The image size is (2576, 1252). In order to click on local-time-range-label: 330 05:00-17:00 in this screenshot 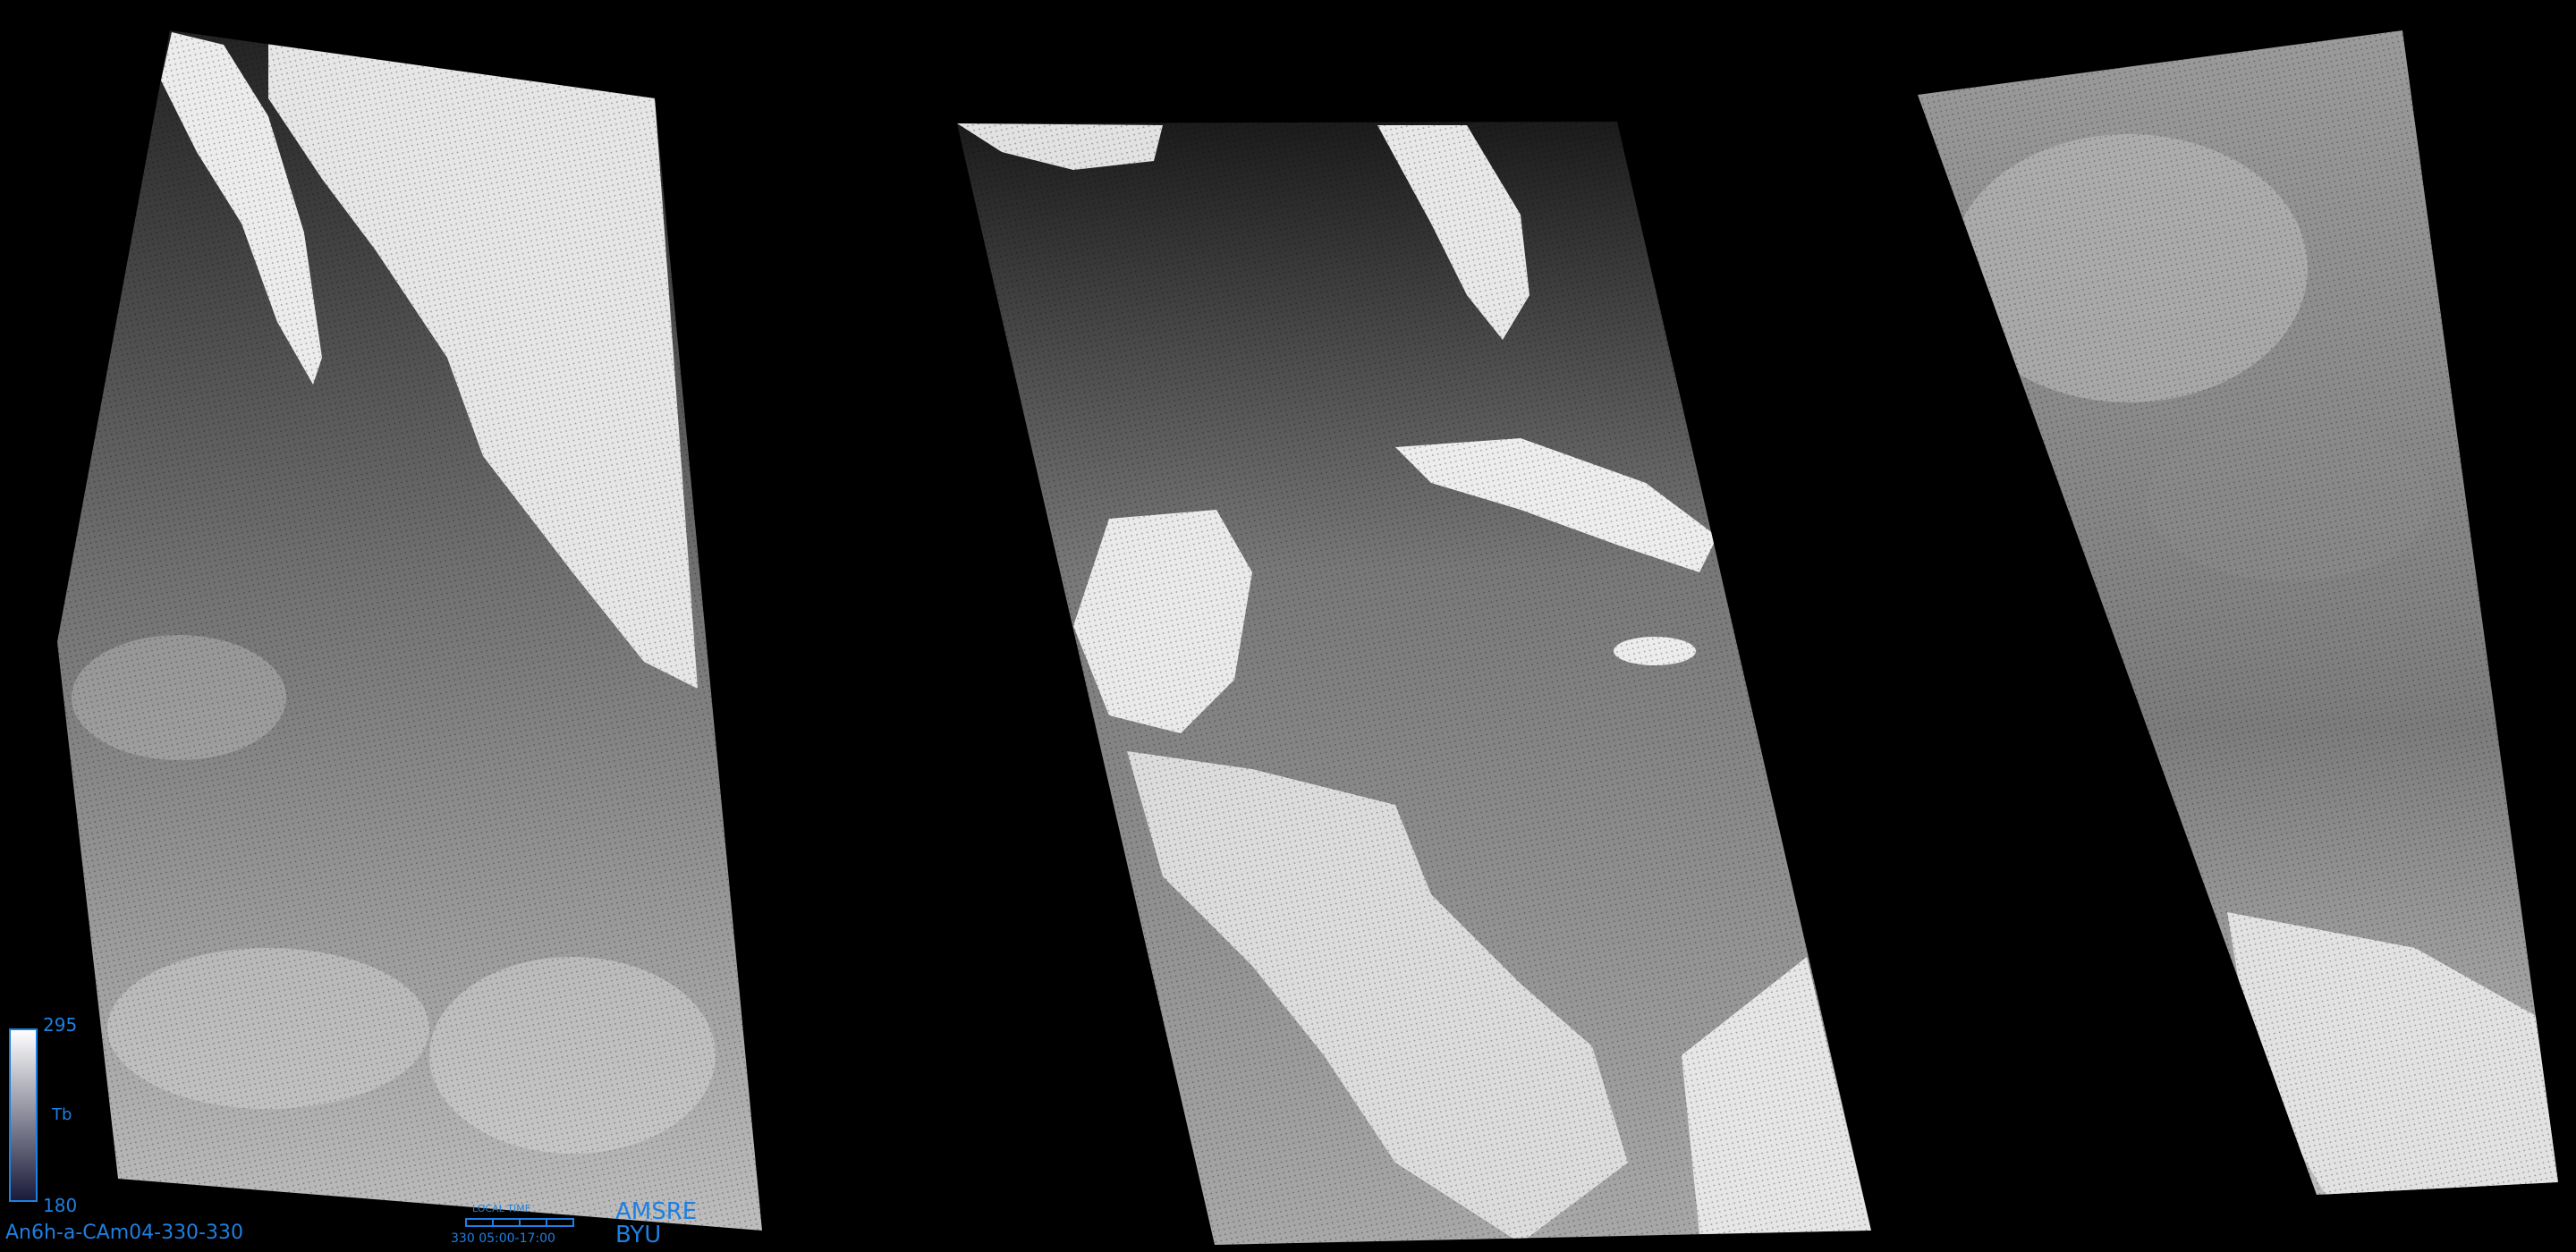, I will do `click(503, 1238)`.